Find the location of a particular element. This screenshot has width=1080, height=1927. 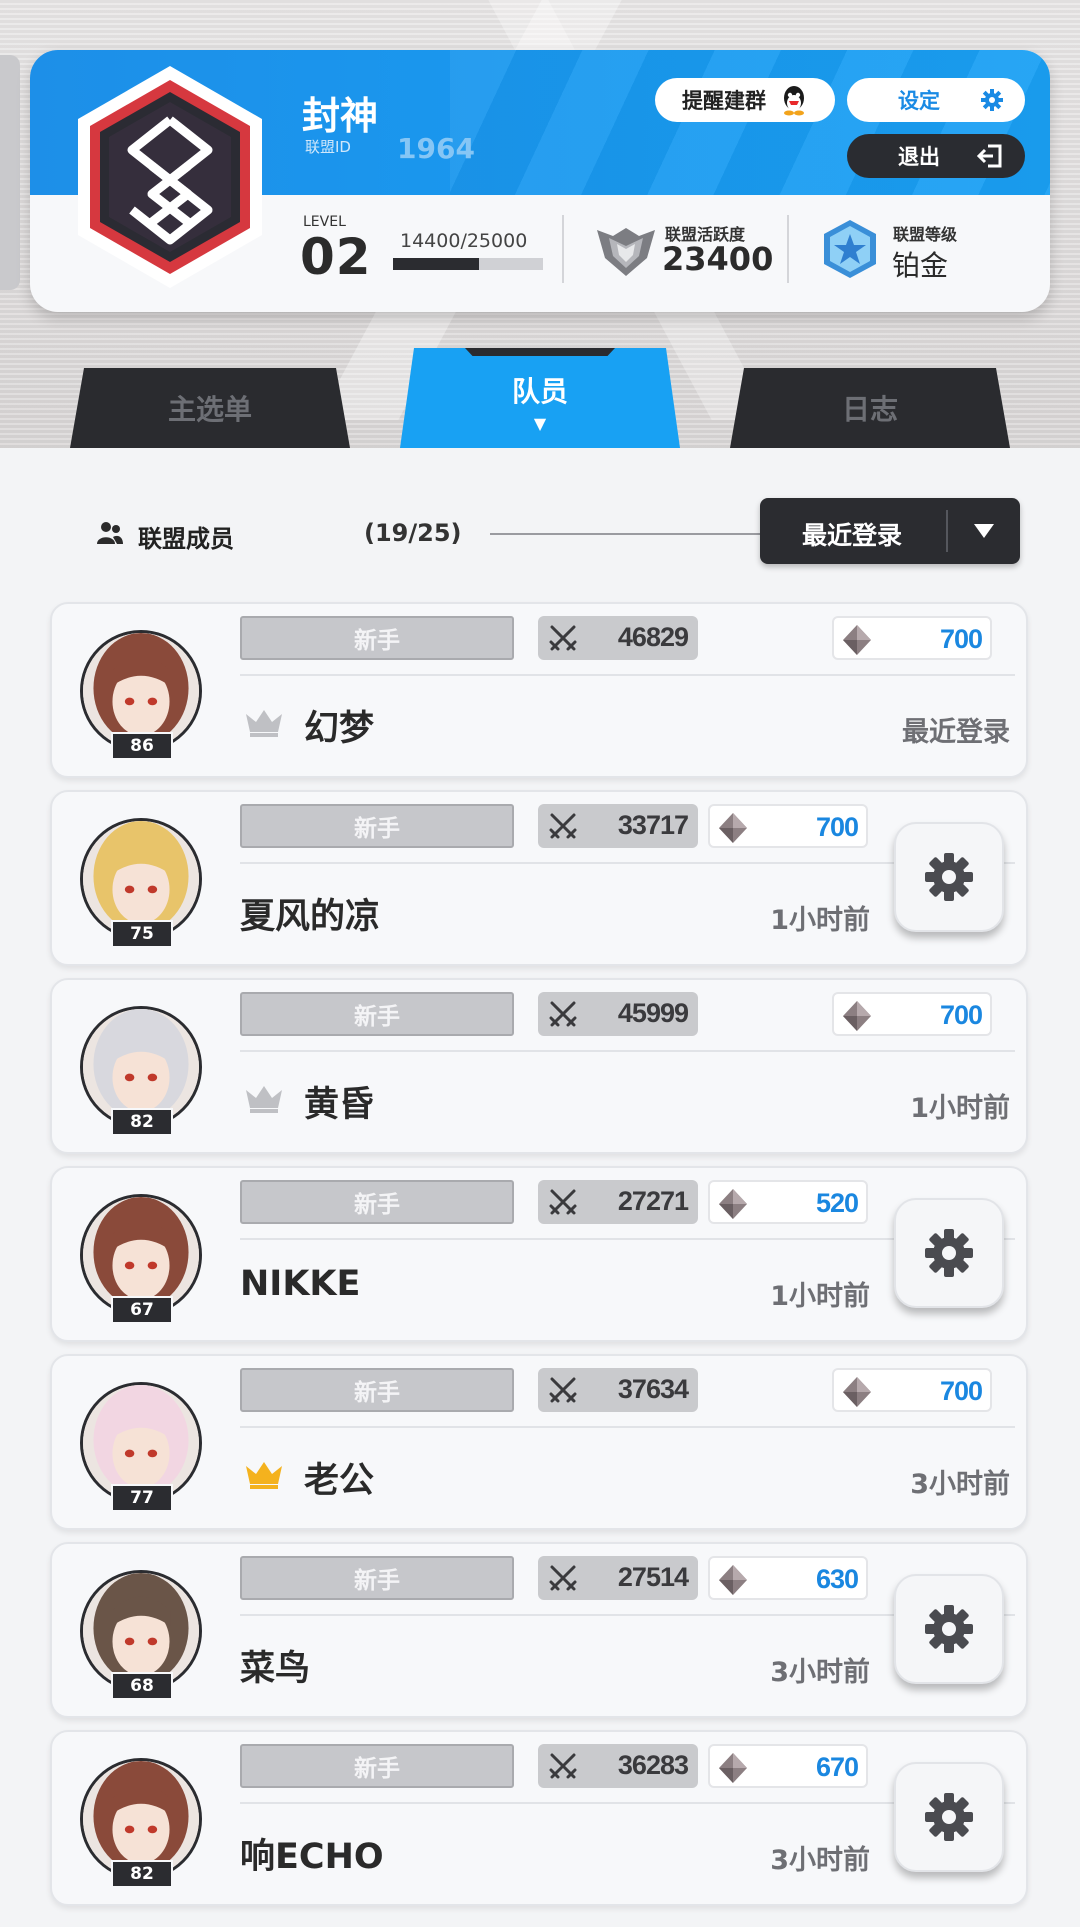

combat-power: 45999 is located at coordinates (618, 1014).